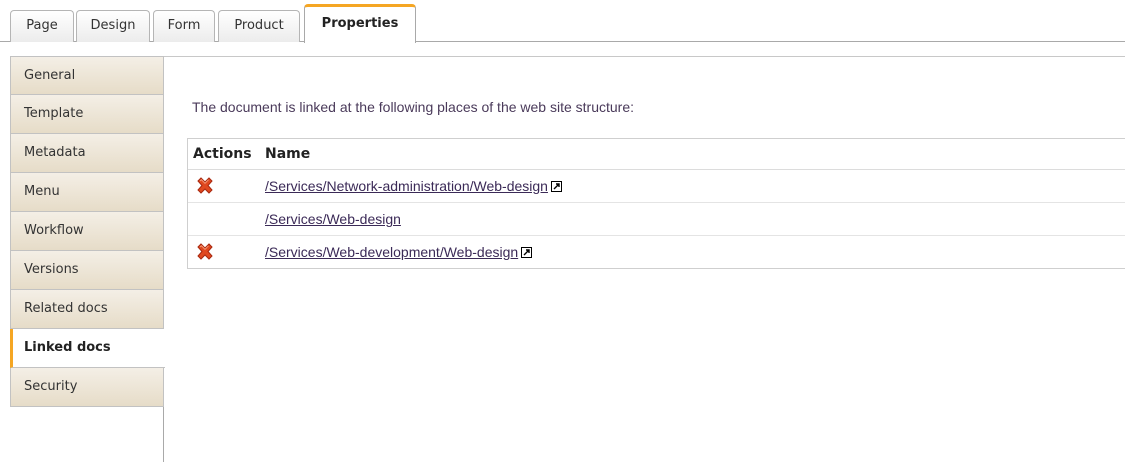 This screenshot has height=462, width=1125. Describe the element at coordinates (644, 56) in the screenshot. I see `content-top-border` at that location.